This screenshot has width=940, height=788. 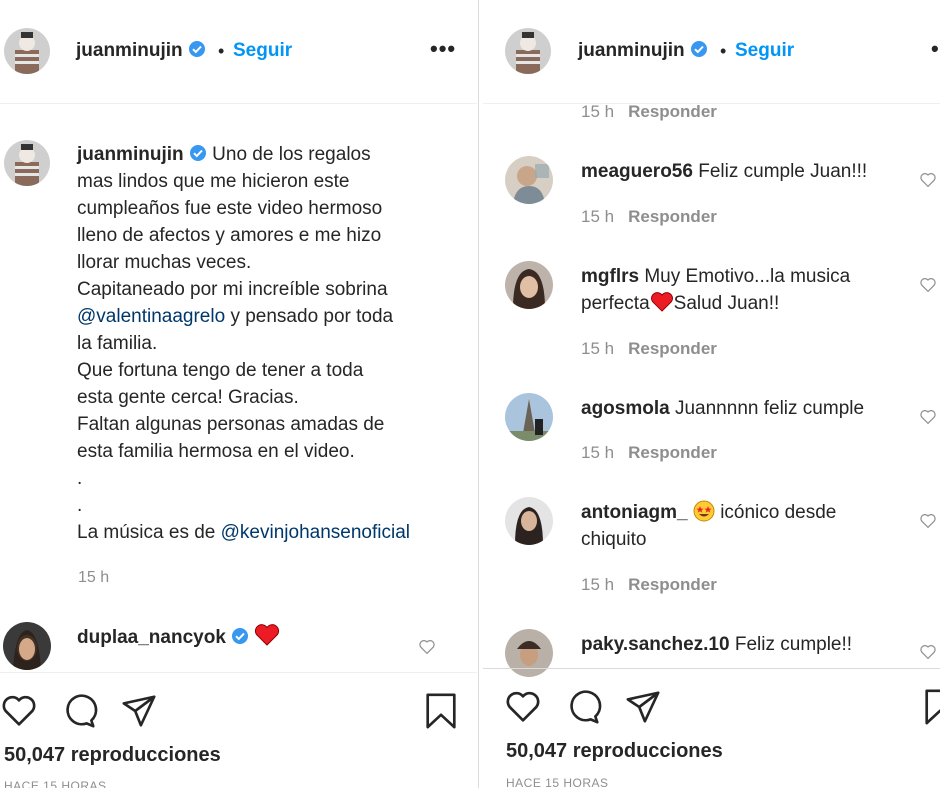 I want to click on caption-line: esta gente cerca! Gracias., so click(x=188, y=397).